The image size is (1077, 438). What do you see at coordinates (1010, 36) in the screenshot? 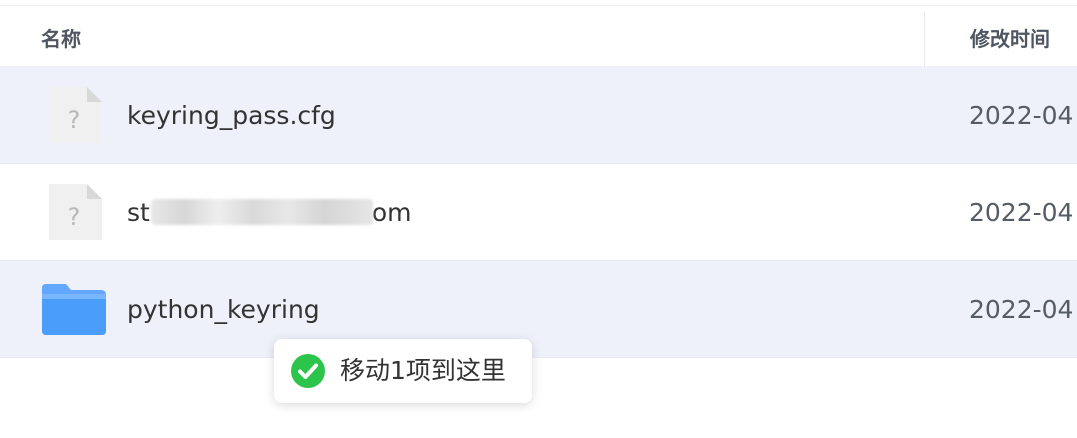
I see `modified-time-column-header: 修改时间` at bounding box center [1010, 36].